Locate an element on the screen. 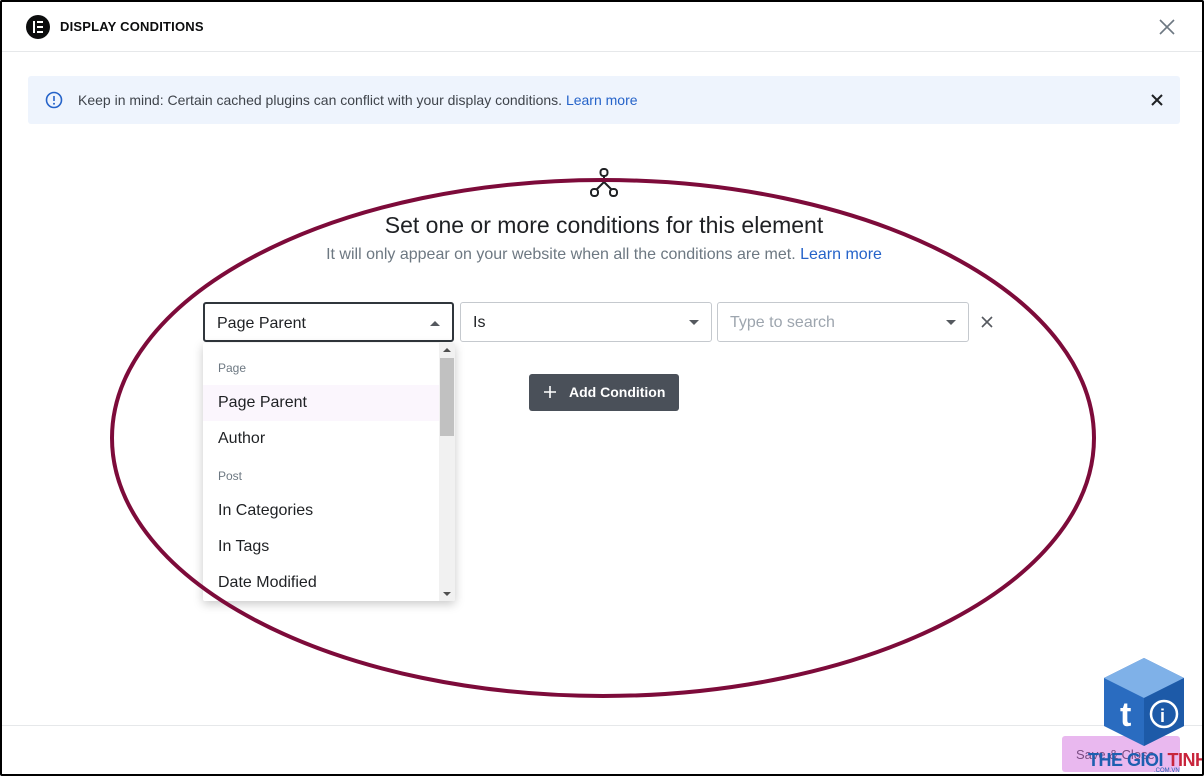 This screenshot has width=1204, height=776. caret-up-icon is located at coordinates (435, 323).